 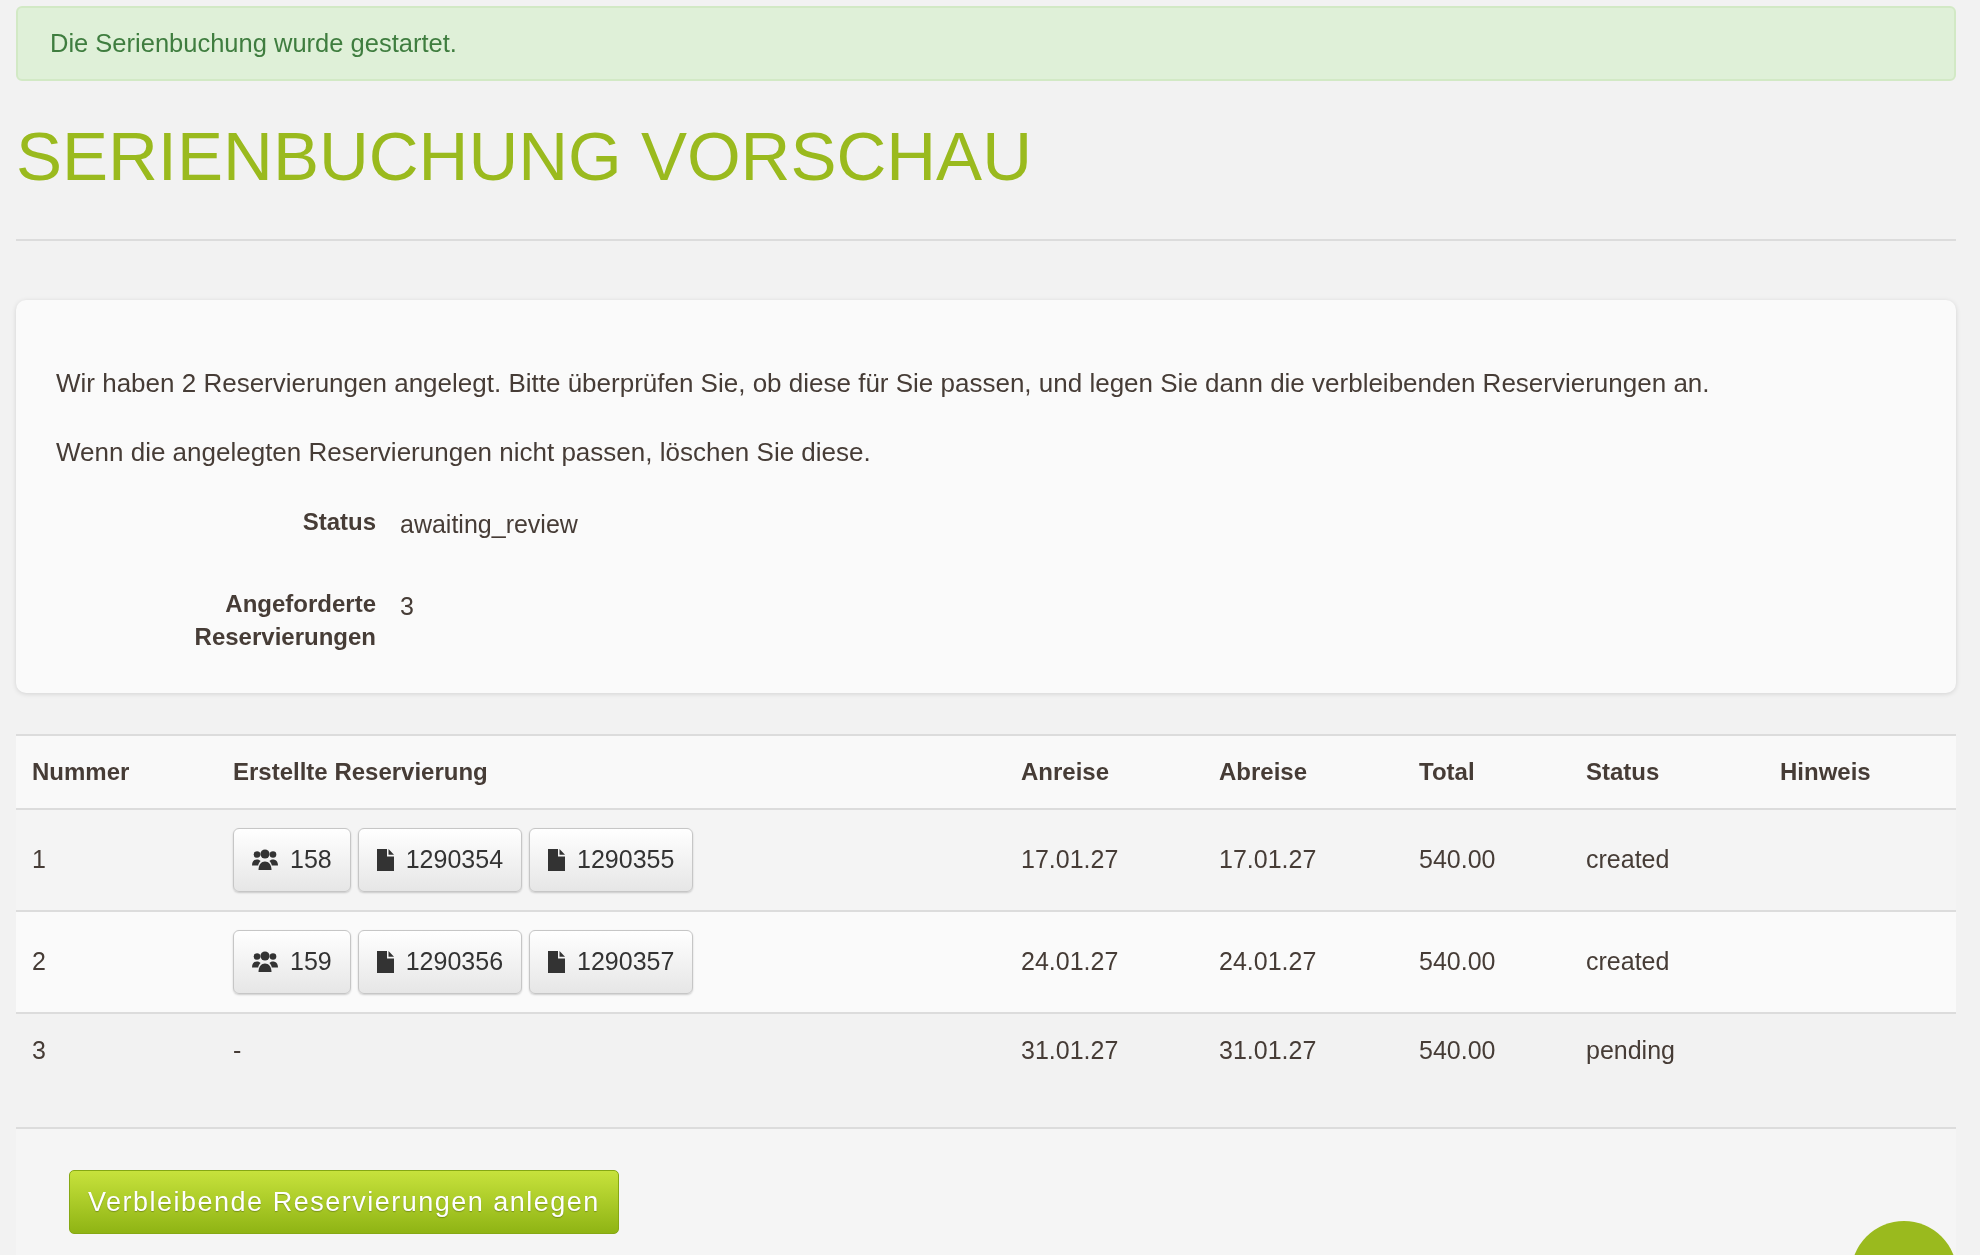 What do you see at coordinates (883, 383) in the screenshot?
I see `info-text: Wir haben 2 Reservierungen angelegt. Bitte überprüfen Sie, ob diese für Sie passen, und legen Sie dann die verbleibenden Reservierungen an.` at bounding box center [883, 383].